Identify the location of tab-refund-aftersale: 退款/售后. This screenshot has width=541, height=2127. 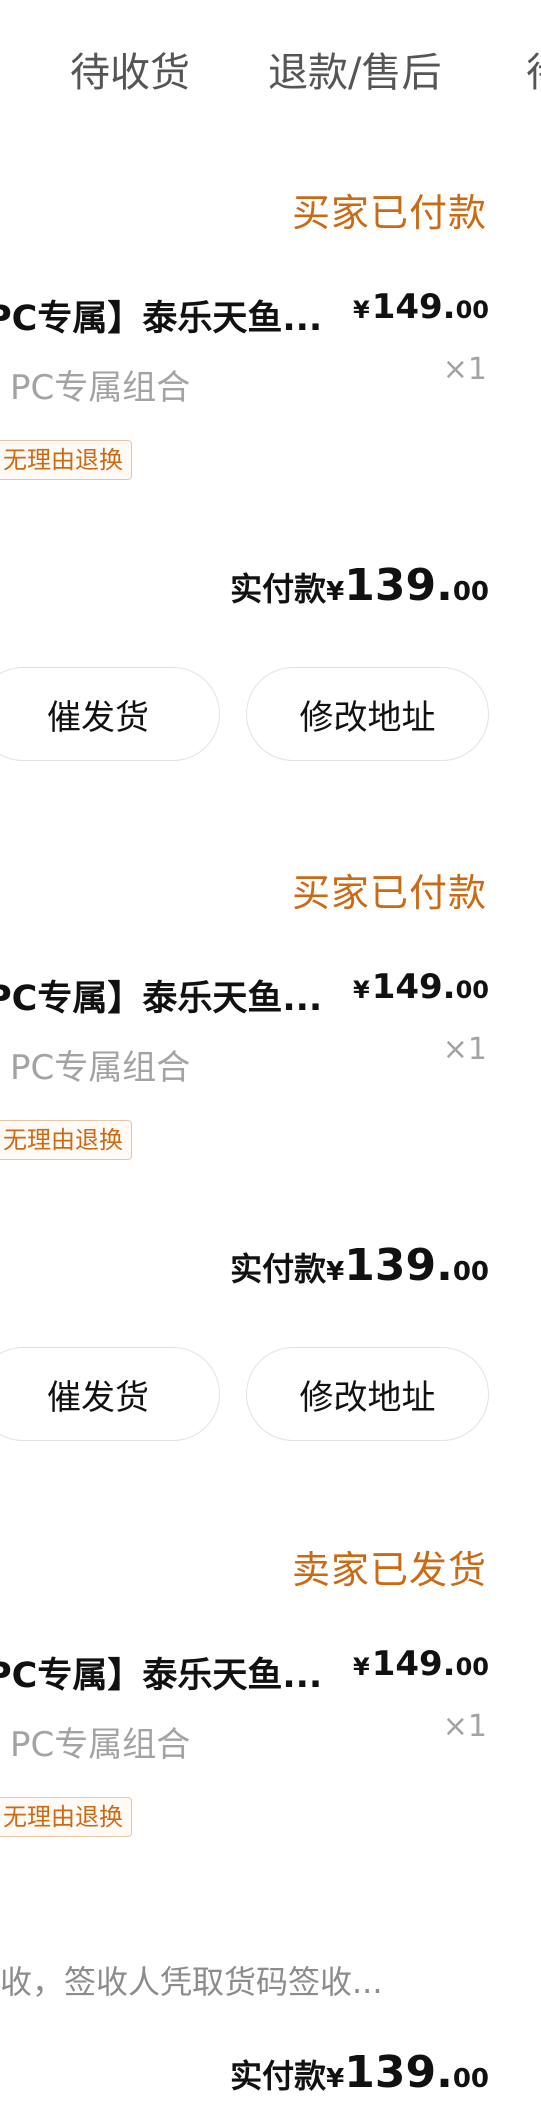
(354, 69).